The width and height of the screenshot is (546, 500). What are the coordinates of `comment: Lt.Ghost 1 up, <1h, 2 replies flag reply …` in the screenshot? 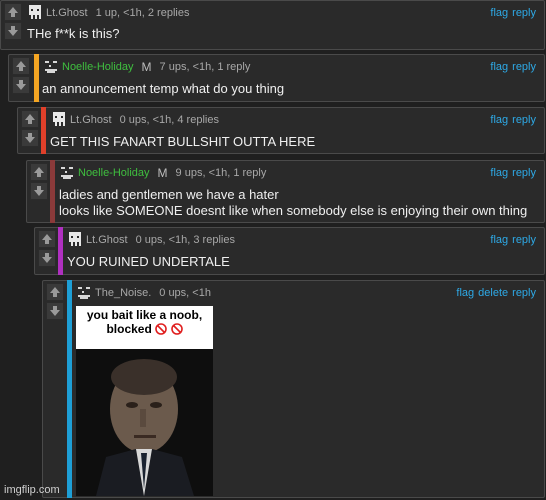 It's located at (272, 25).